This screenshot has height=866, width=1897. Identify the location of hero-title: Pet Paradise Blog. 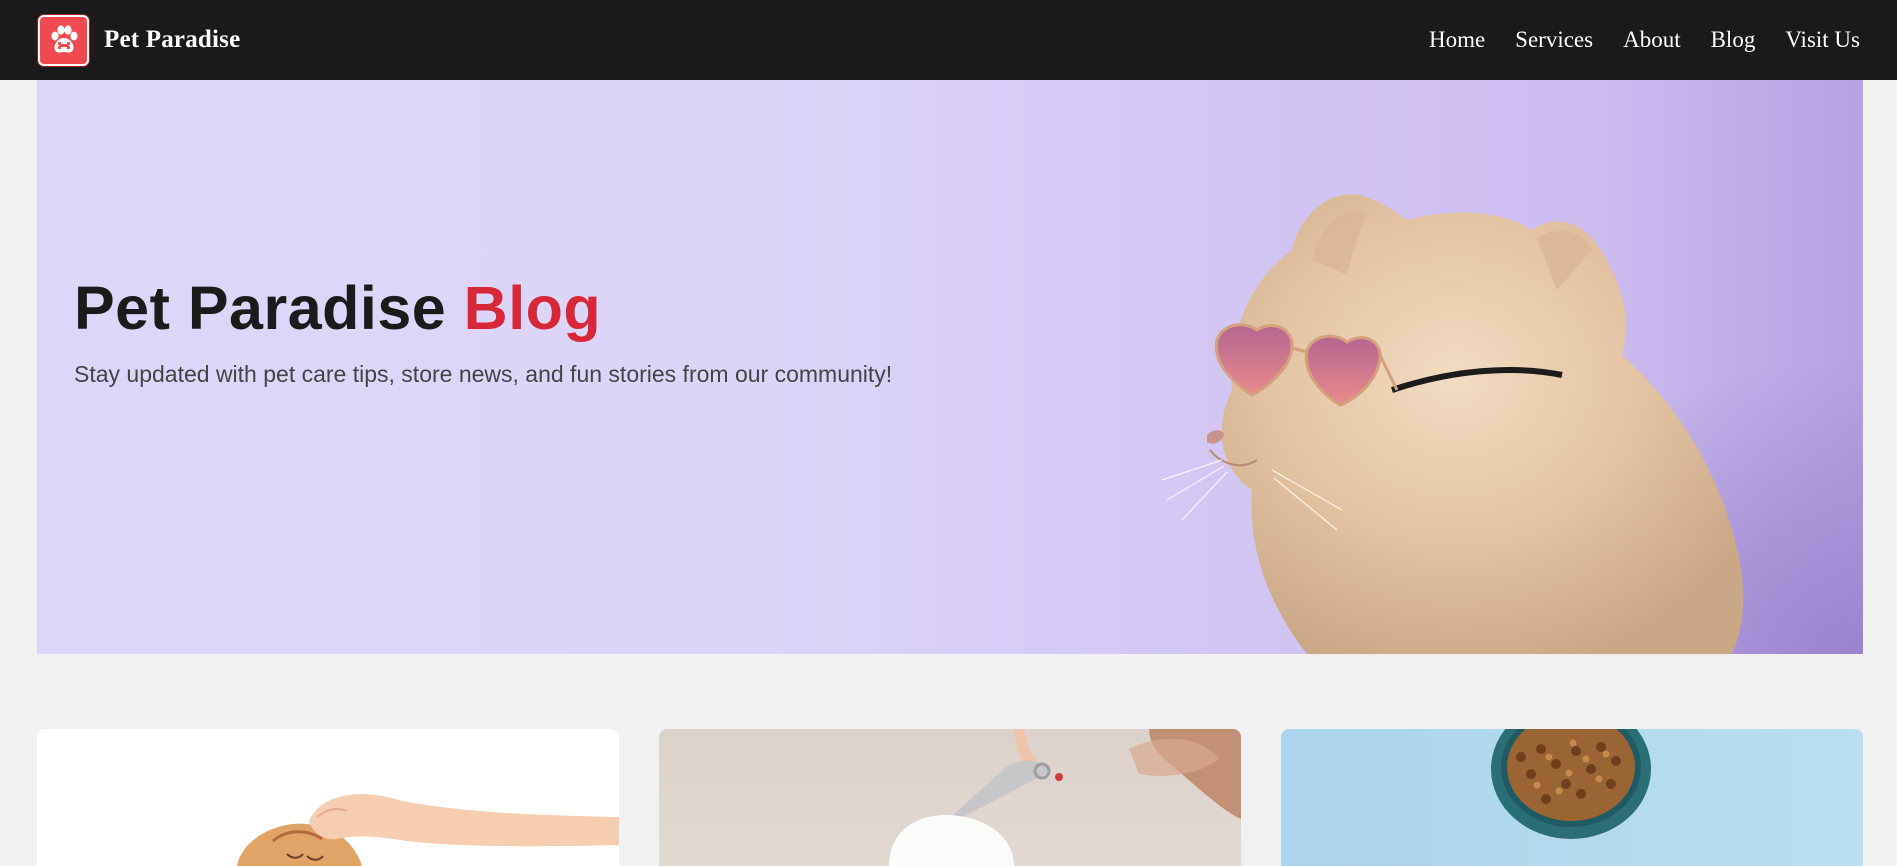
(337, 308).